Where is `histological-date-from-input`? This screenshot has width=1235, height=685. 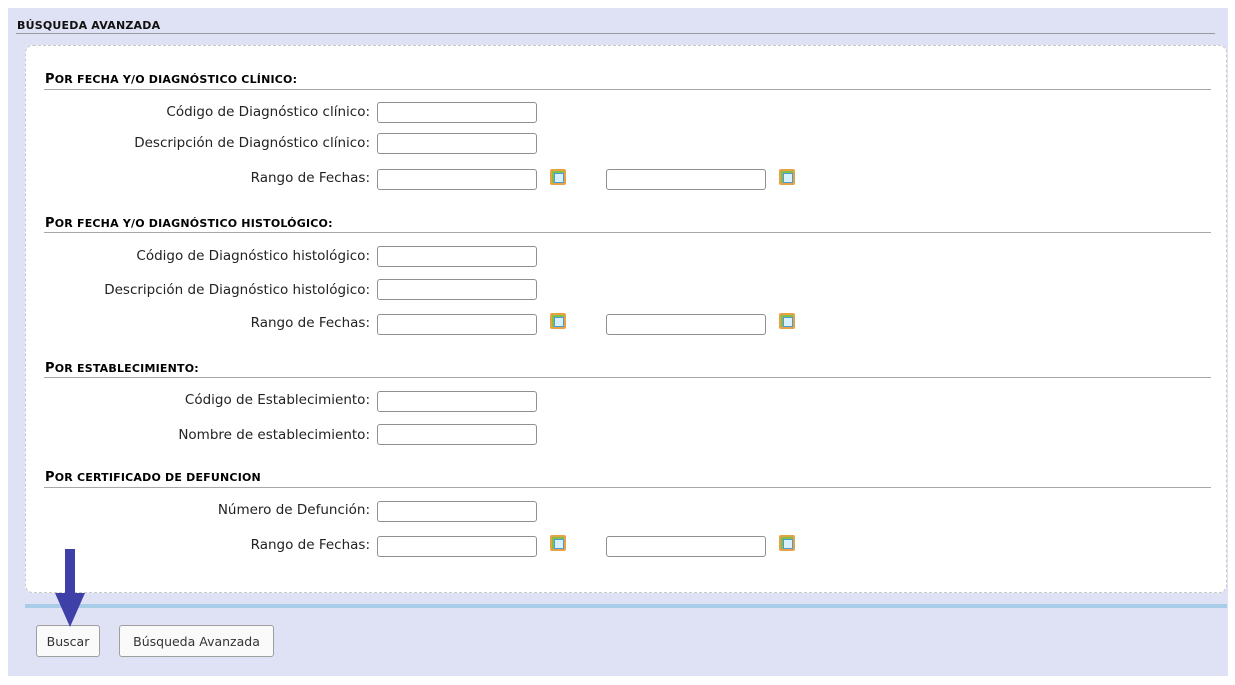 histological-date-from-input is located at coordinates (457, 324).